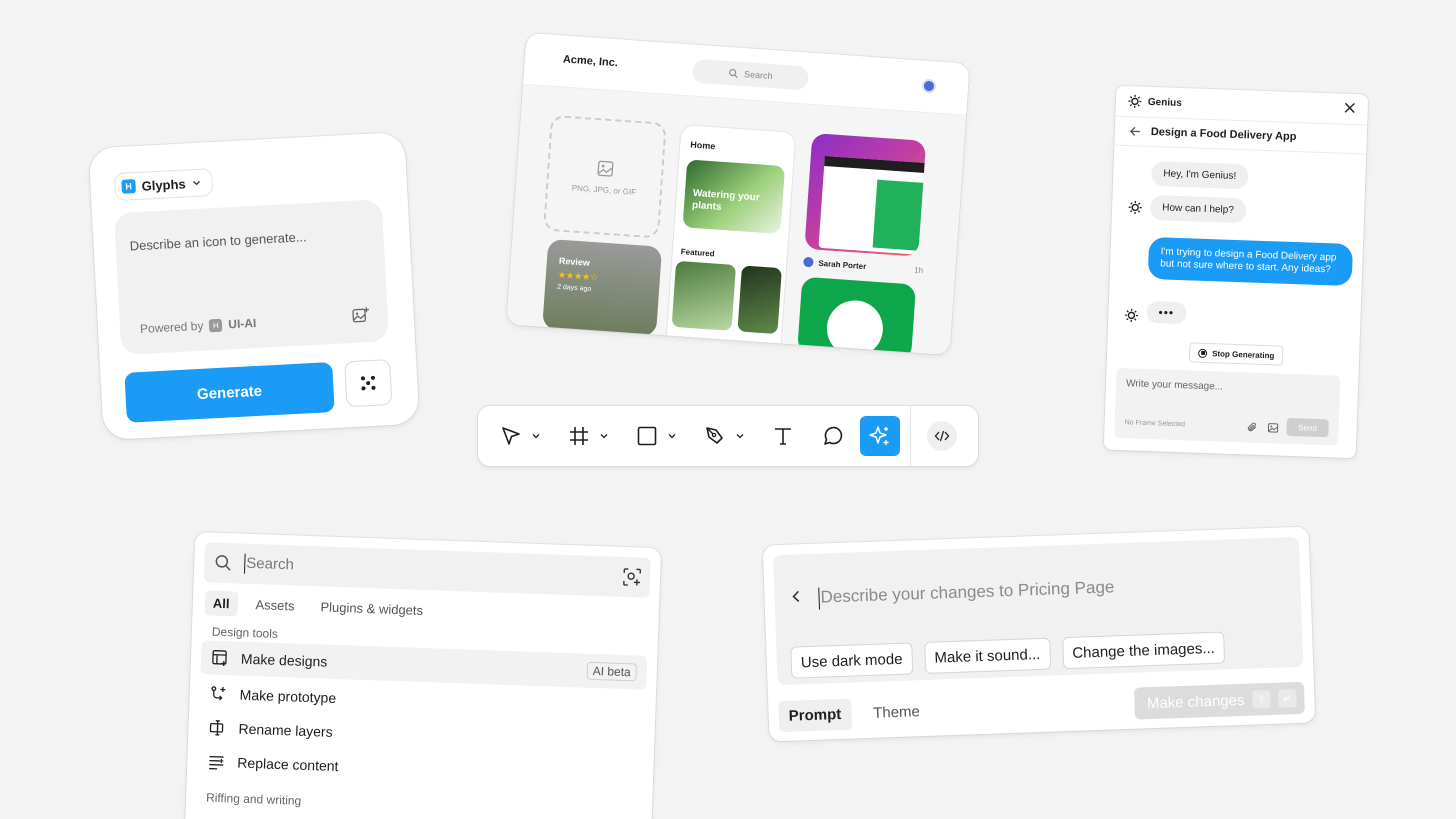  What do you see at coordinates (528, 436) in the screenshot?
I see `move-tool` at bounding box center [528, 436].